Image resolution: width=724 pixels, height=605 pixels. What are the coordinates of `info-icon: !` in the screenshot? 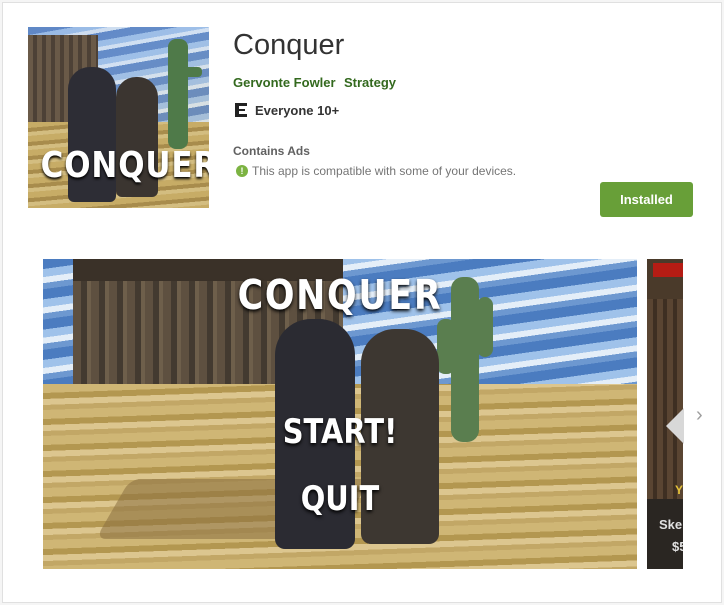 It's located at (242, 171).